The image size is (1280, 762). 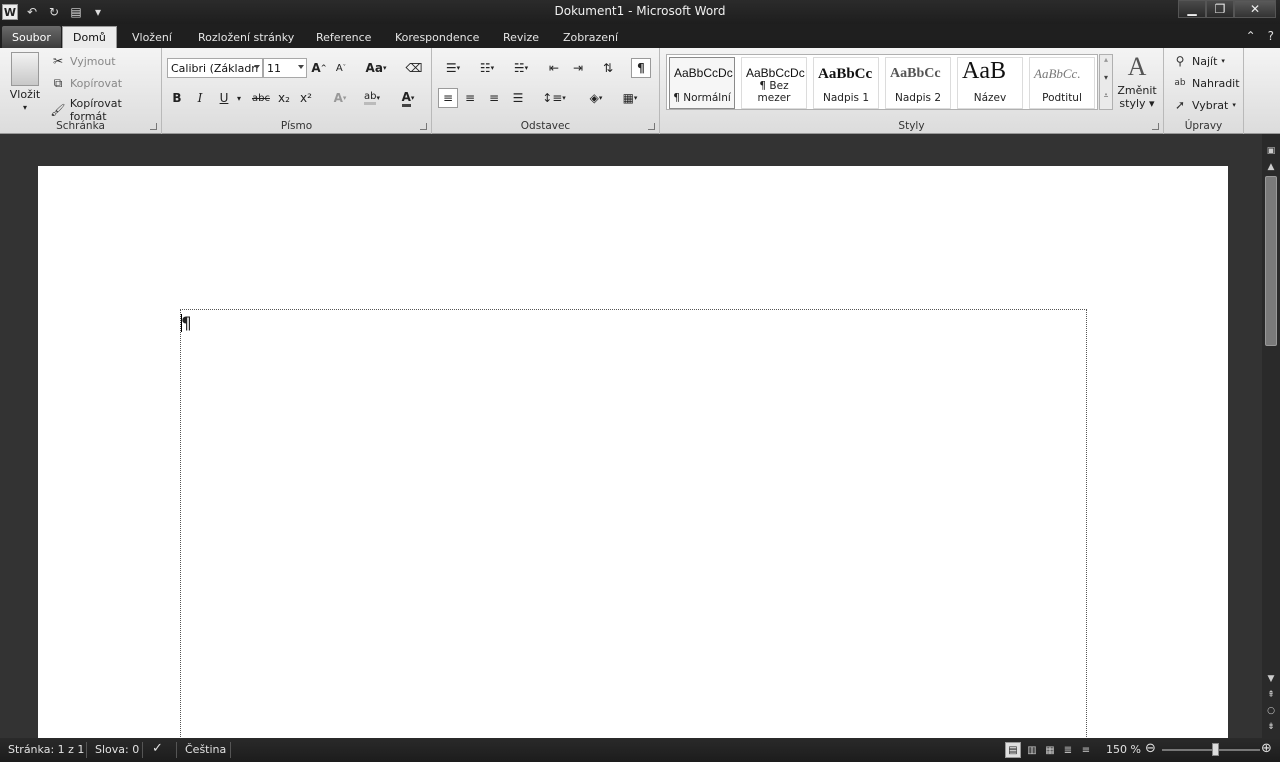 I want to click on strikethrough-button: abc, so click(x=261, y=98).